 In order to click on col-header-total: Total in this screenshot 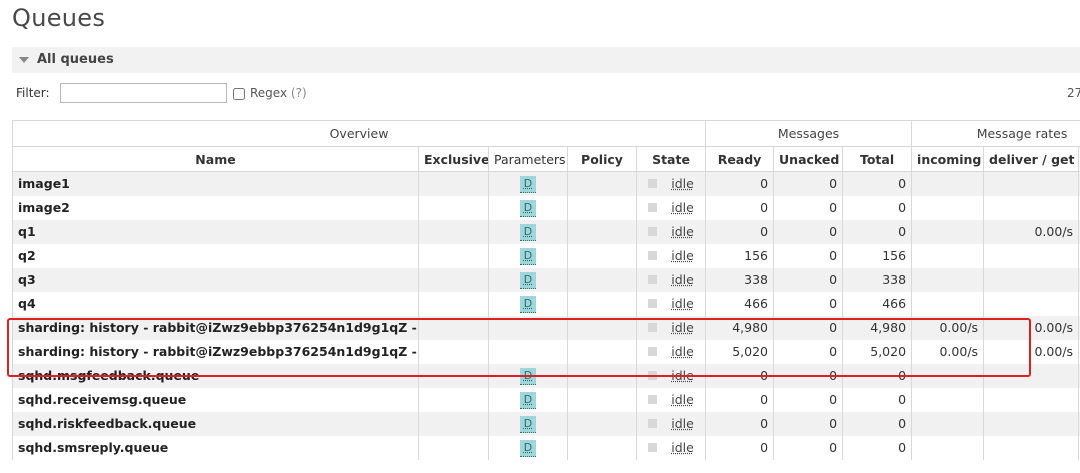, I will do `click(877, 159)`.